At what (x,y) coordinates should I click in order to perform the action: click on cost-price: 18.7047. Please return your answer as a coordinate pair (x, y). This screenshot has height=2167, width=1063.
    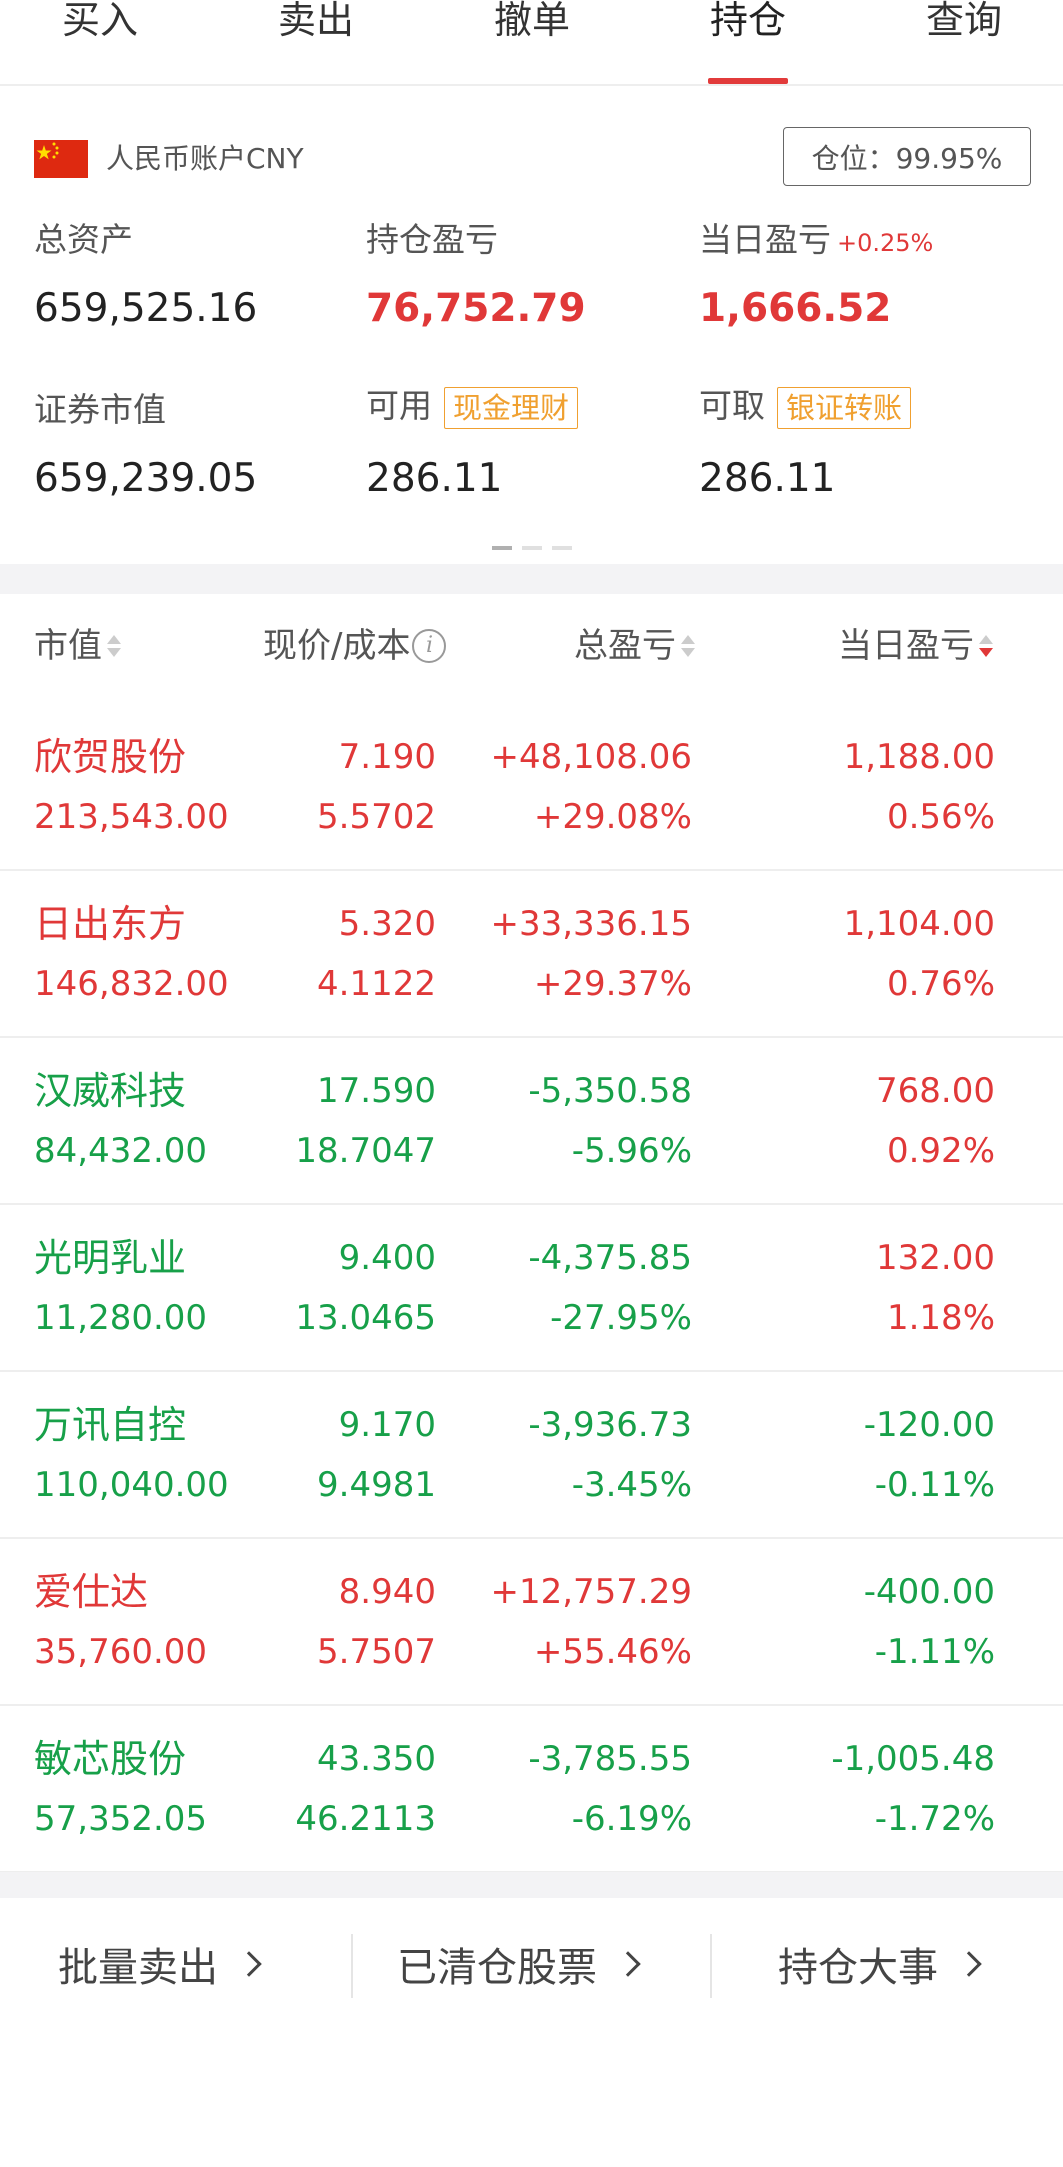
    Looking at the image, I should click on (365, 1151).